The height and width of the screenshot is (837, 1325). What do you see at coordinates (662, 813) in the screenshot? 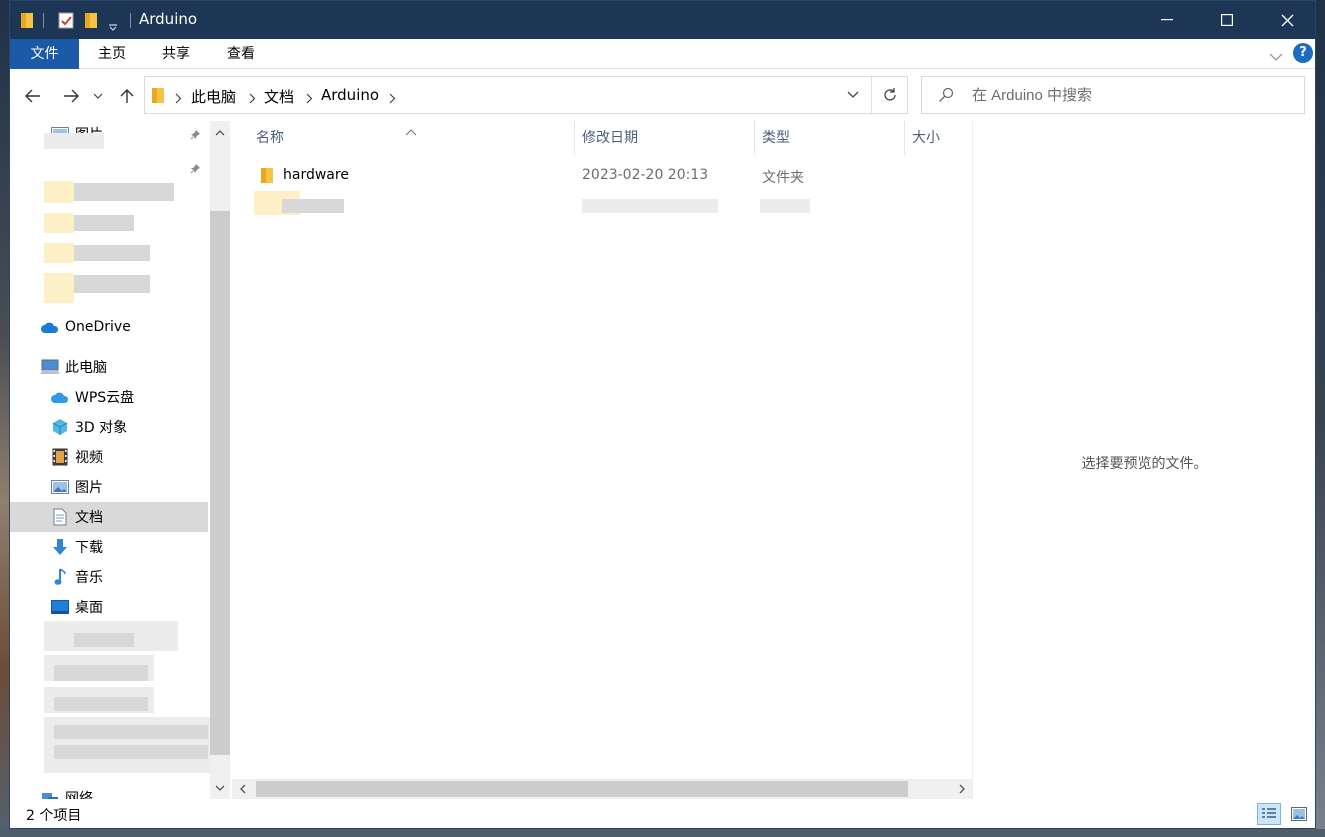
I see `status-bar: 2 个项目` at bounding box center [662, 813].